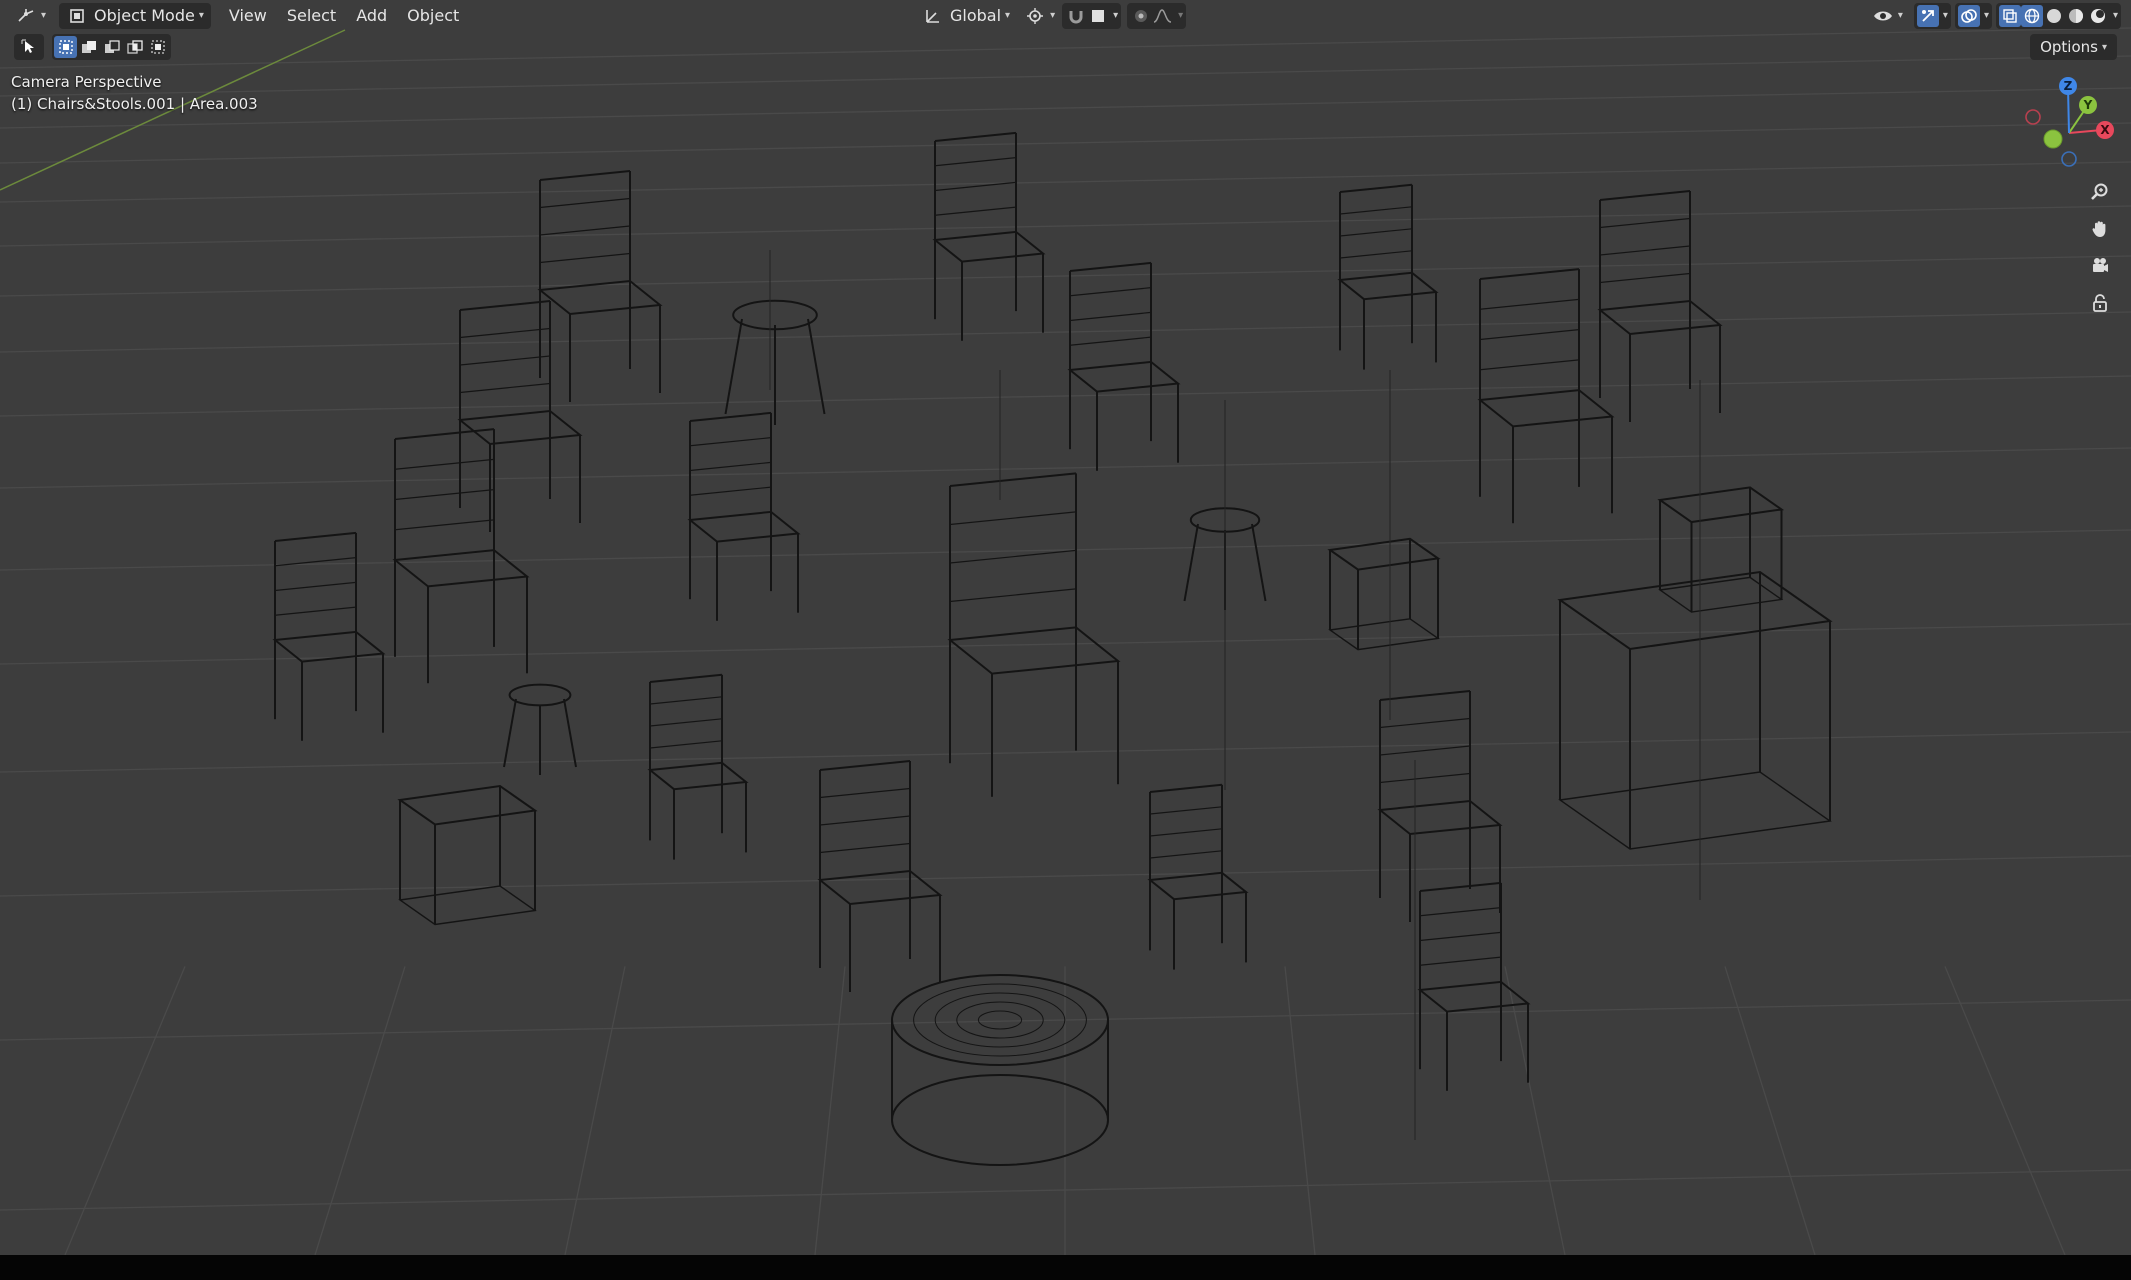 Image resolution: width=2131 pixels, height=1280 pixels. I want to click on header-menus: View Select Add Object, so click(344, 16).